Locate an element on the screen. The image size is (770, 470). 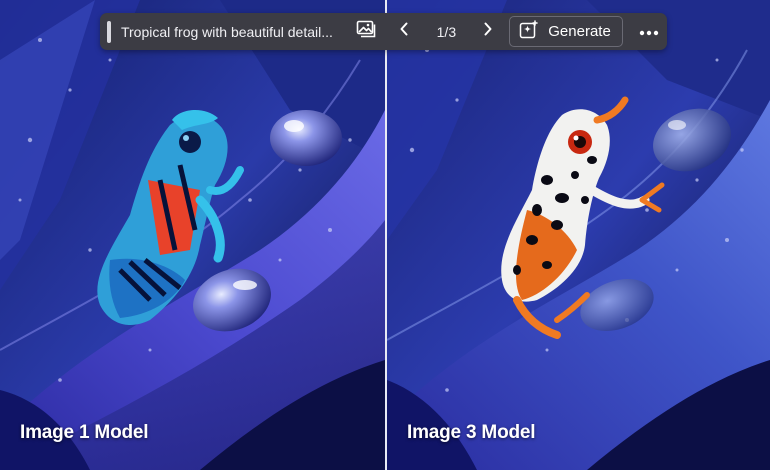
chevron-left-icon is located at coordinates (404, 31).